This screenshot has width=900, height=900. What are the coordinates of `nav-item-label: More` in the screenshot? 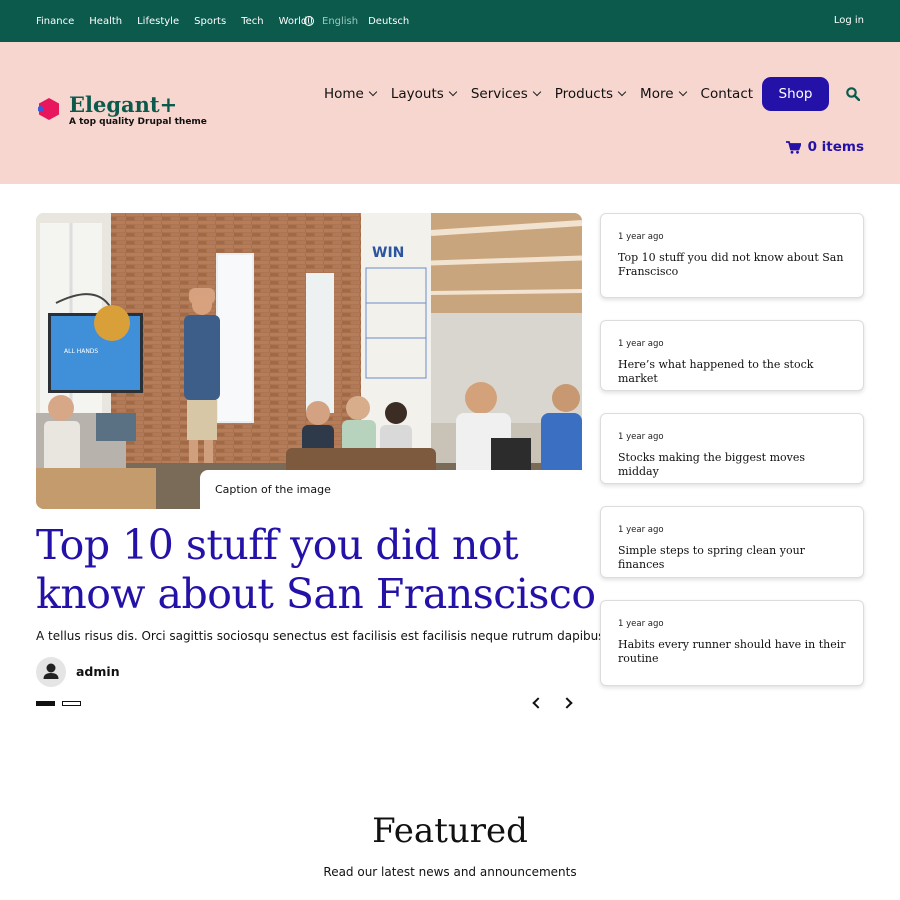 It's located at (657, 94).